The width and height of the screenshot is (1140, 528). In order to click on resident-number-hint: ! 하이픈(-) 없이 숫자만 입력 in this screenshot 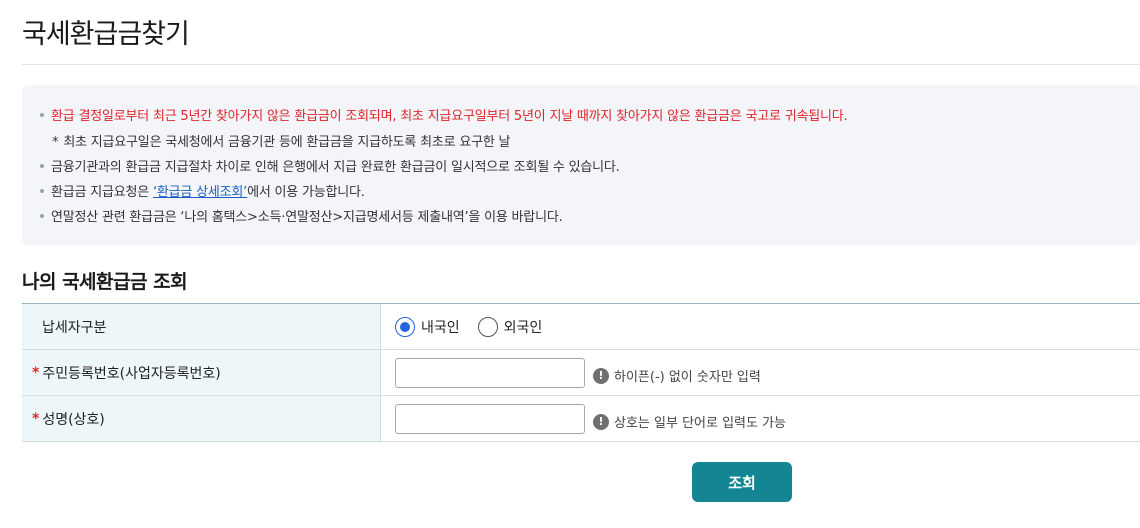, I will do `click(677, 375)`.